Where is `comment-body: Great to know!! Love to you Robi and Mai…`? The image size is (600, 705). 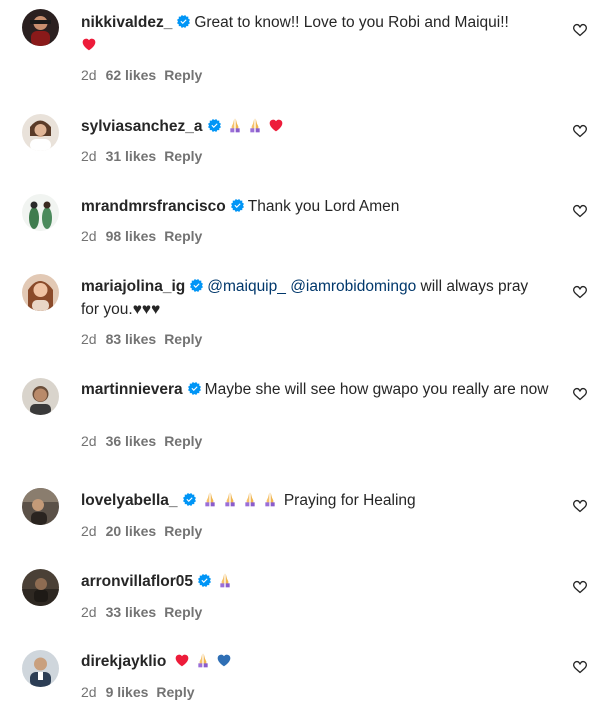 comment-body: Great to know!! Love to you Robi and Mai… is located at coordinates (351, 22).